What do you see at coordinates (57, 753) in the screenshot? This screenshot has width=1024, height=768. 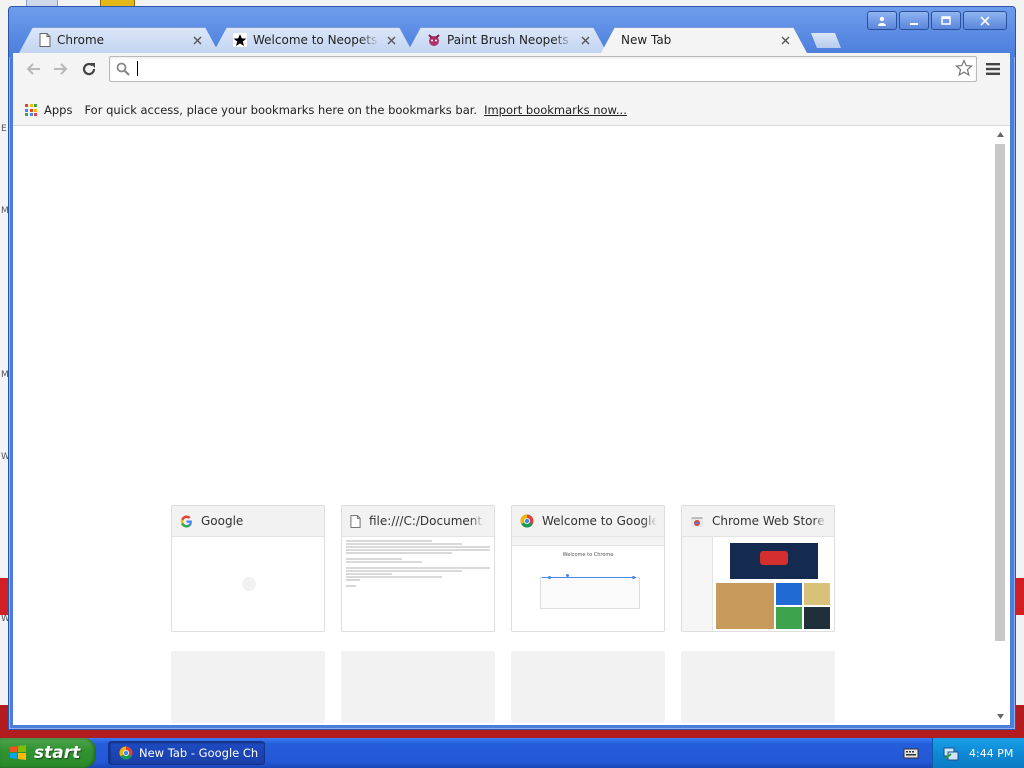 I see `start-label: start` at bounding box center [57, 753].